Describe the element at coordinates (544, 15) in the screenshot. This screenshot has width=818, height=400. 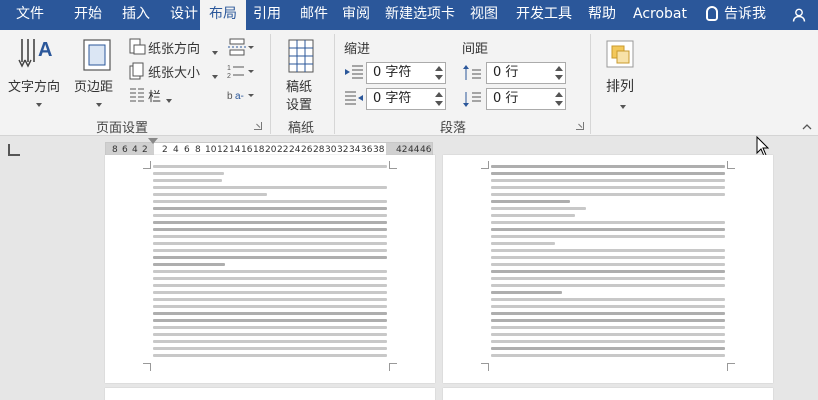
I see `tab-developer: 开发工具` at that location.